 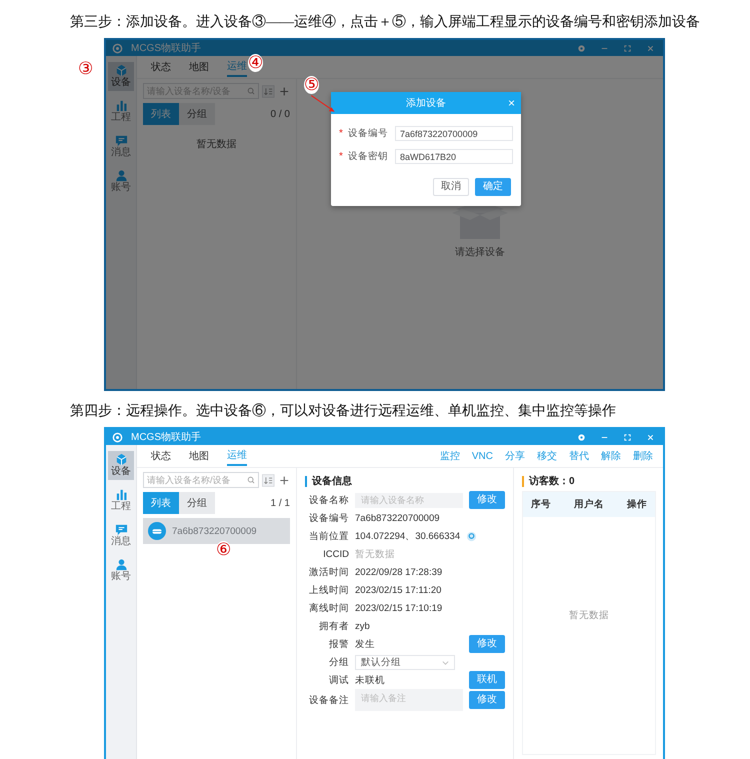 I want to click on device-avatar-icon, so click(x=157, y=531).